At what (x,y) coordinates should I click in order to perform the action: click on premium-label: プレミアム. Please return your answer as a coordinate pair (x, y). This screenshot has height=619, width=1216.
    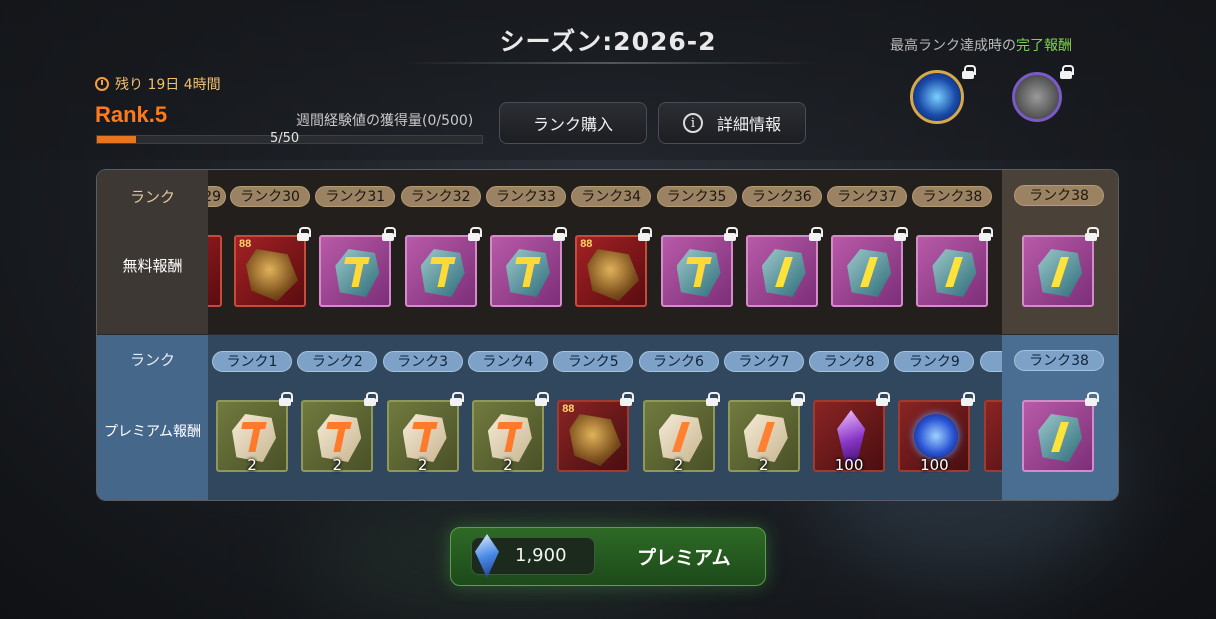
    Looking at the image, I should click on (684, 558).